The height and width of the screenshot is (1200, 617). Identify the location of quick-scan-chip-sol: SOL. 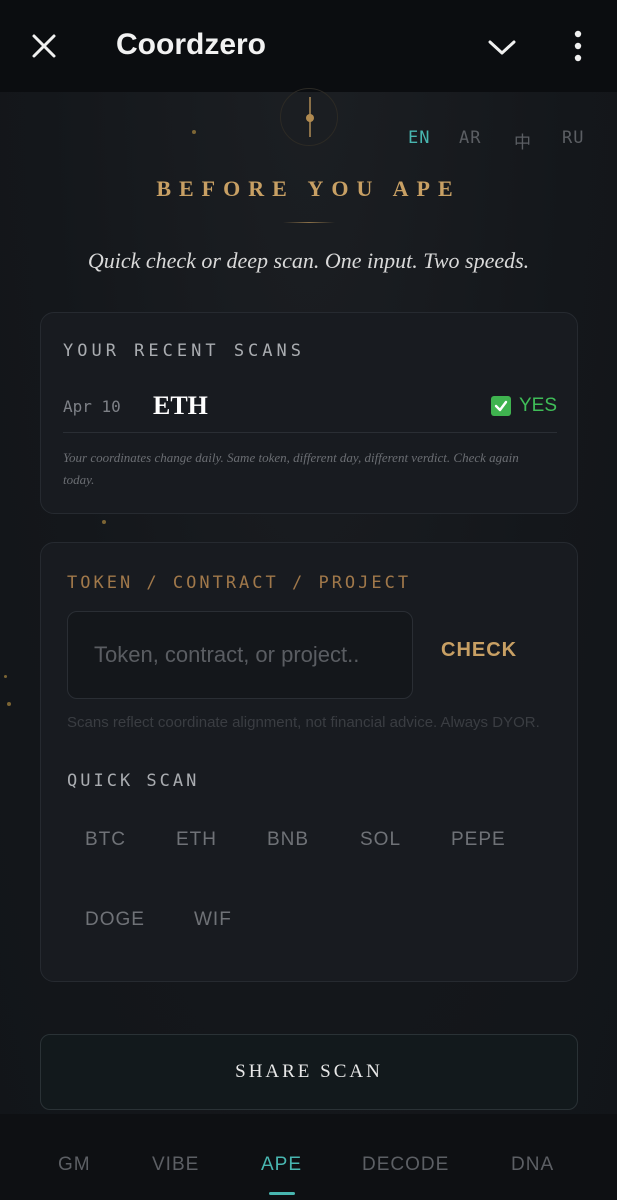
(380, 840).